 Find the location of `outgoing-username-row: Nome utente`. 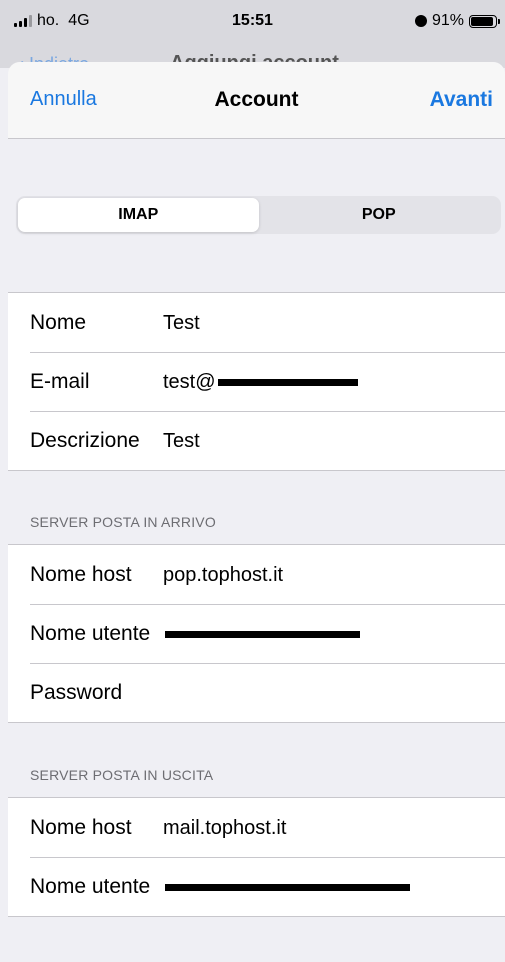

outgoing-username-row: Nome utente is located at coordinates (256, 886).